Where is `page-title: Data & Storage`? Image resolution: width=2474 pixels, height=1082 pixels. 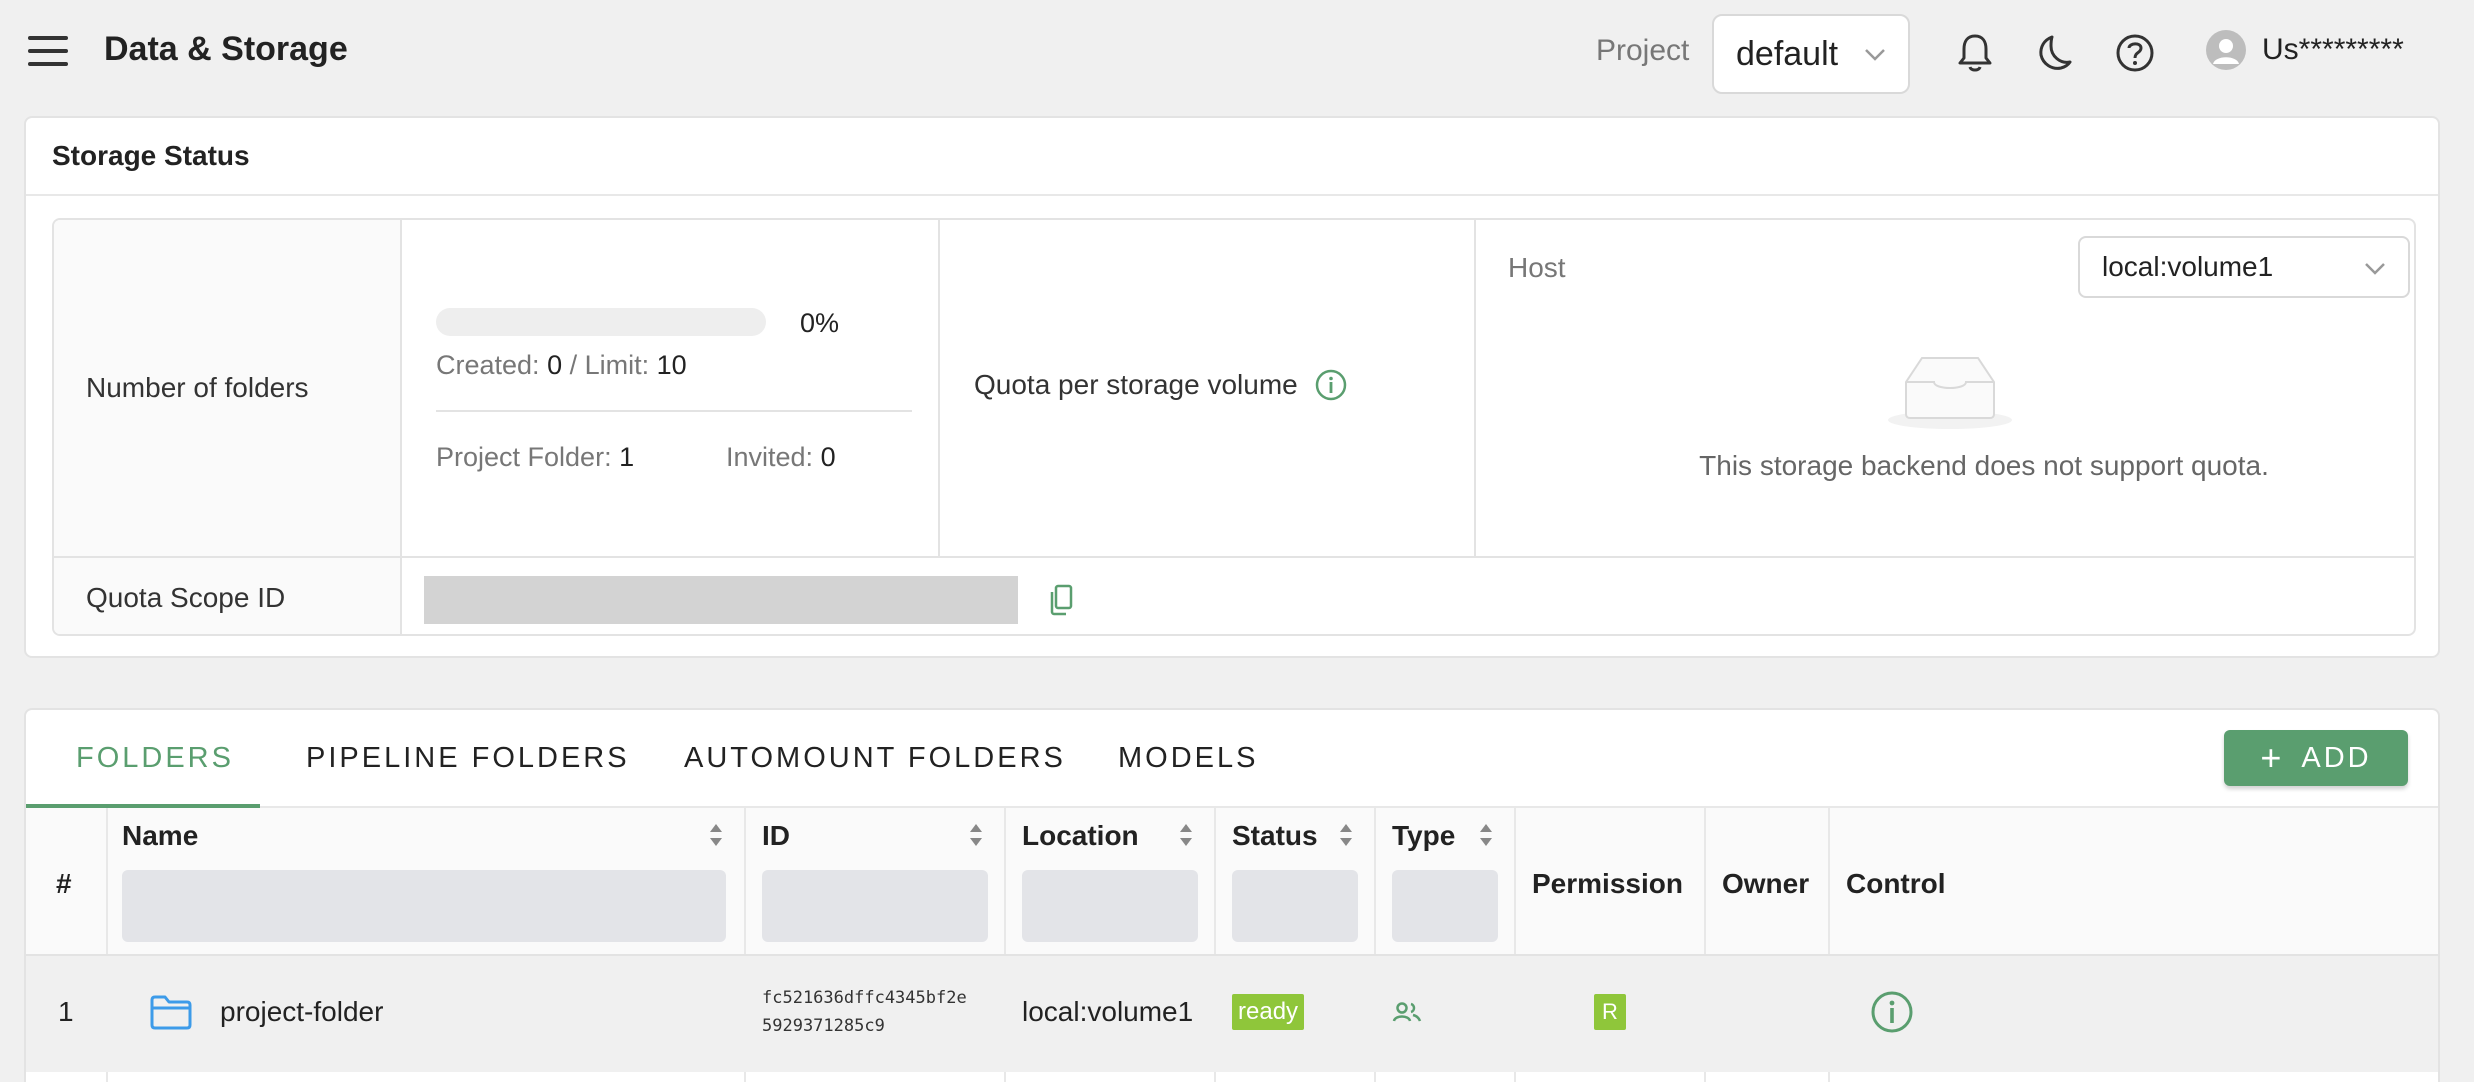
page-title: Data & Storage is located at coordinates (226, 49).